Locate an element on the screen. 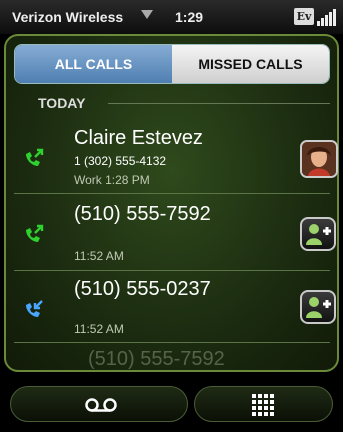  section-header-today: TODAY is located at coordinates (62, 103).